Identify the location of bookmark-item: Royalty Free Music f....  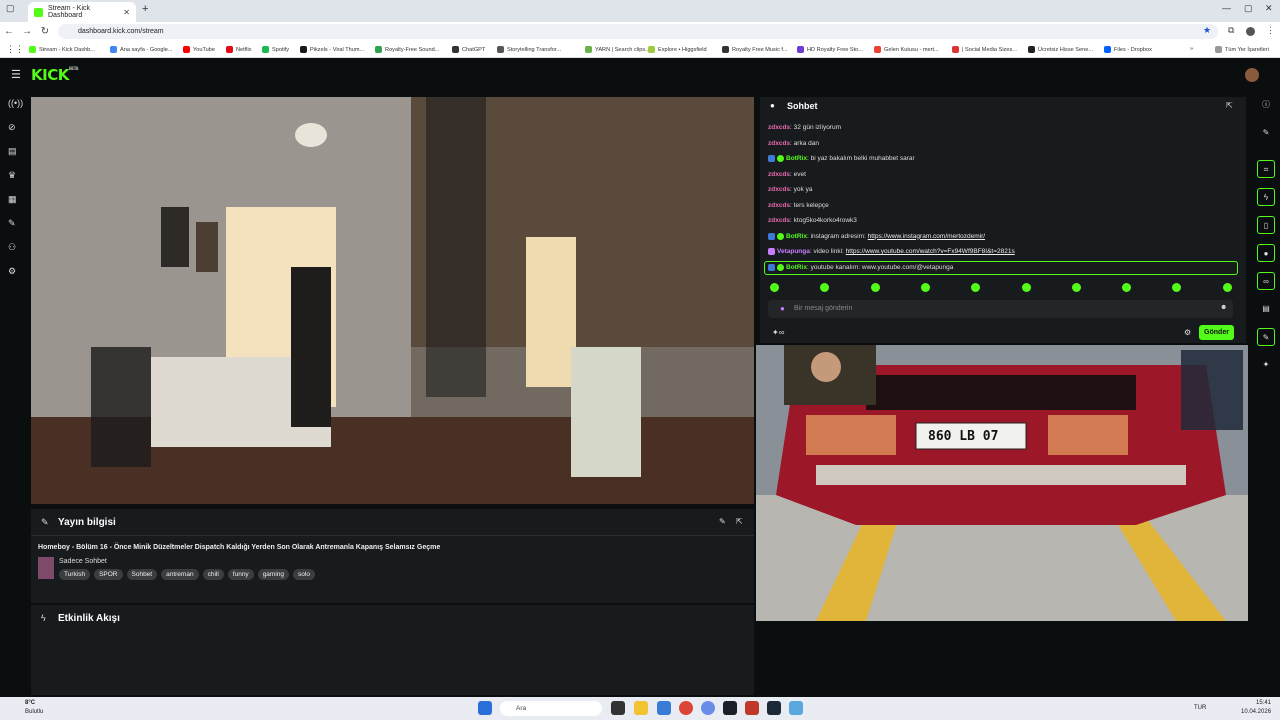
(755, 49).